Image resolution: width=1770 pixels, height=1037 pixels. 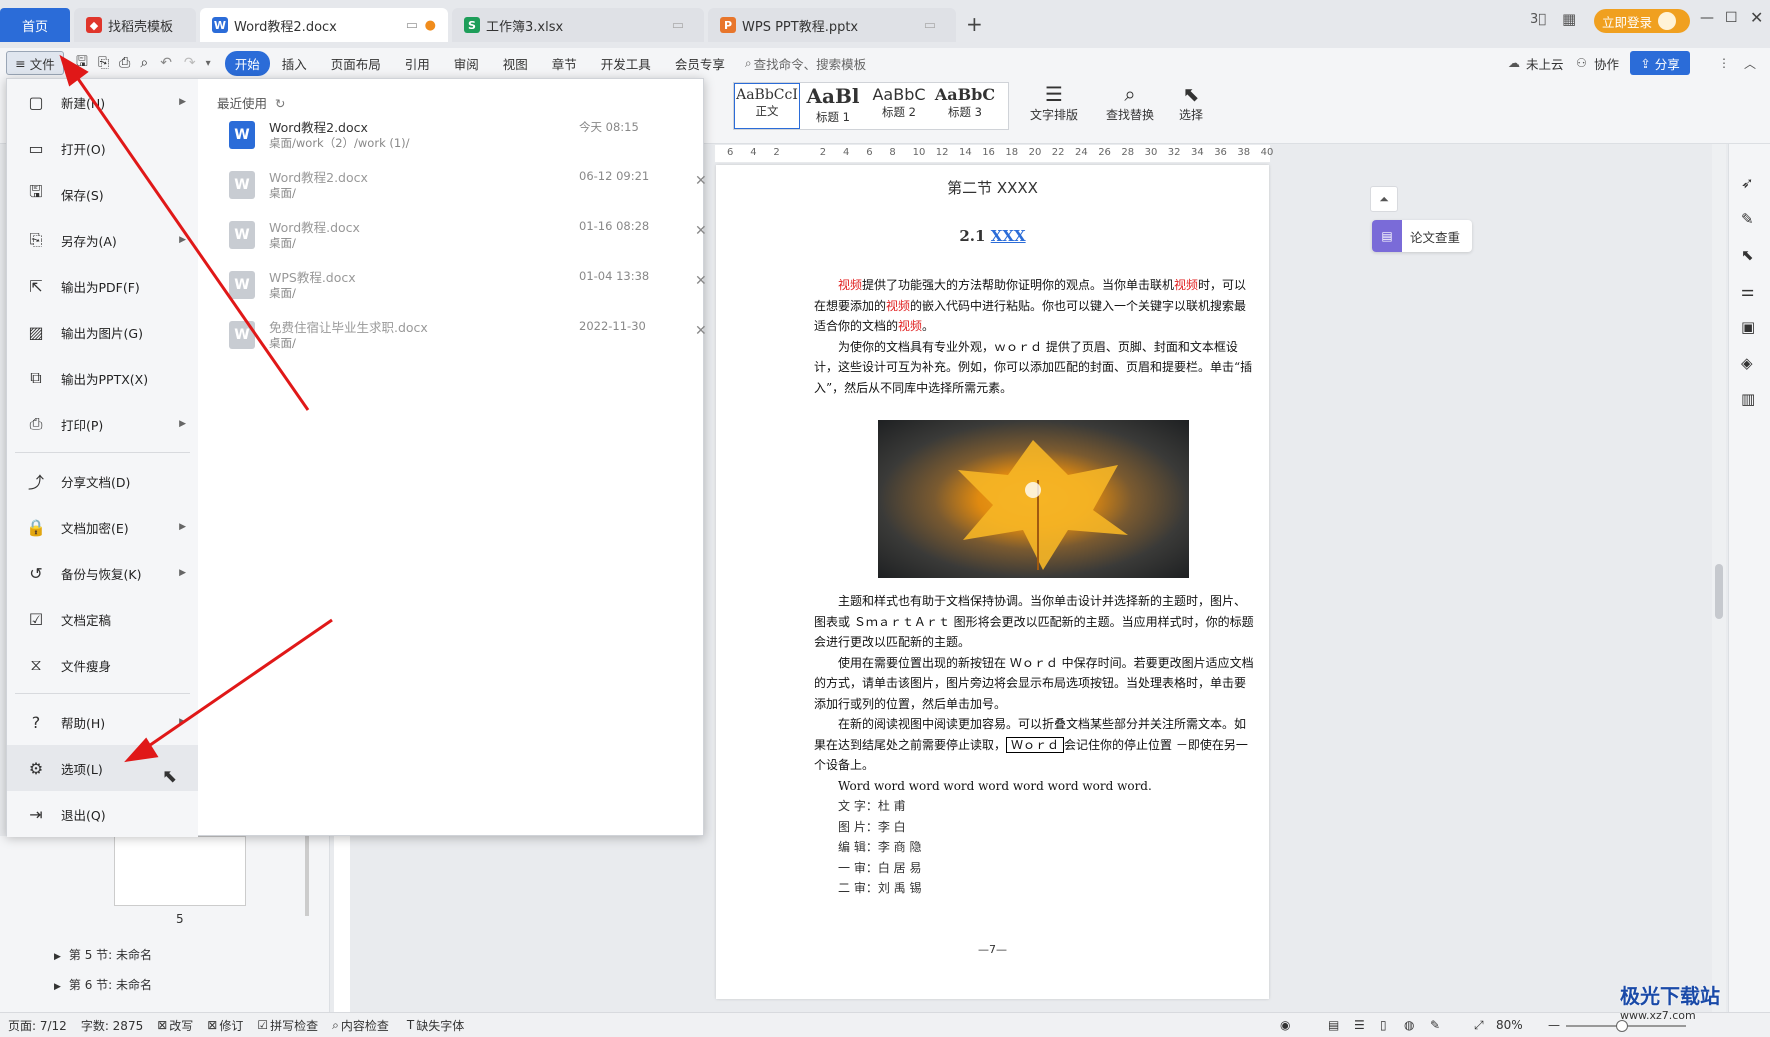 I want to click on file-menu-item-exit: ⇥ 退出(Q), so click(x=102, y=814).